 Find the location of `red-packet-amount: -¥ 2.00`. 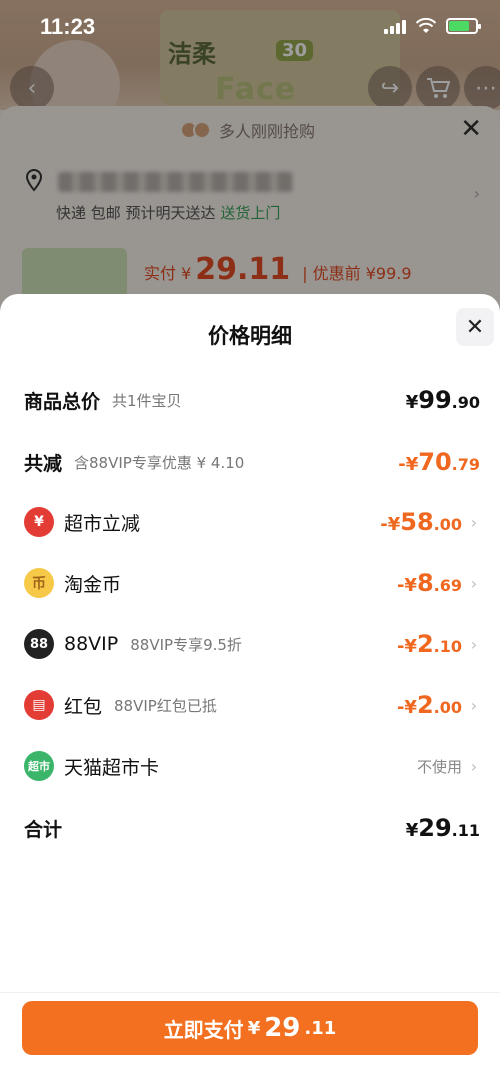

red-packet-amount: -¥ 2.00 is located at coordinates (429, 705).